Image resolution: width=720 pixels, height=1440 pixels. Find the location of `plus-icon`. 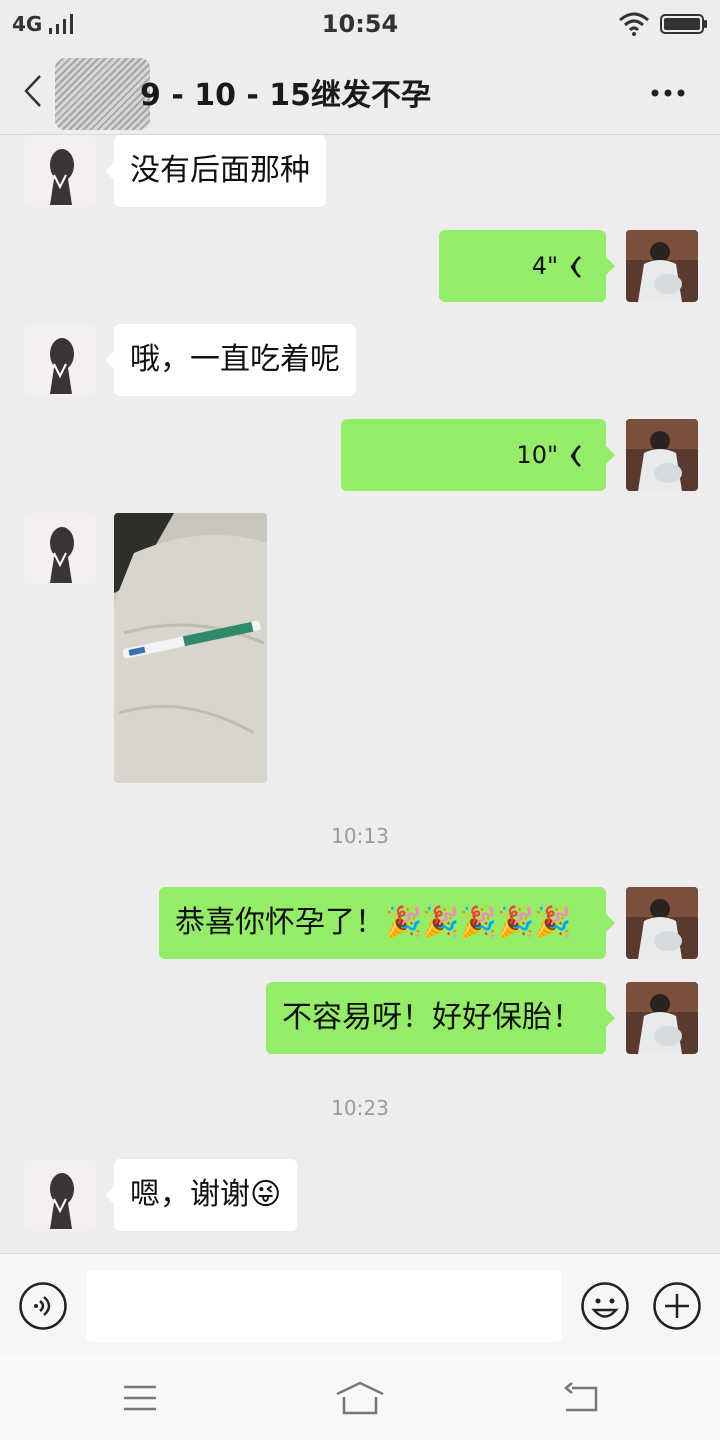

plus-icon is located at coordinates (677, 1306).